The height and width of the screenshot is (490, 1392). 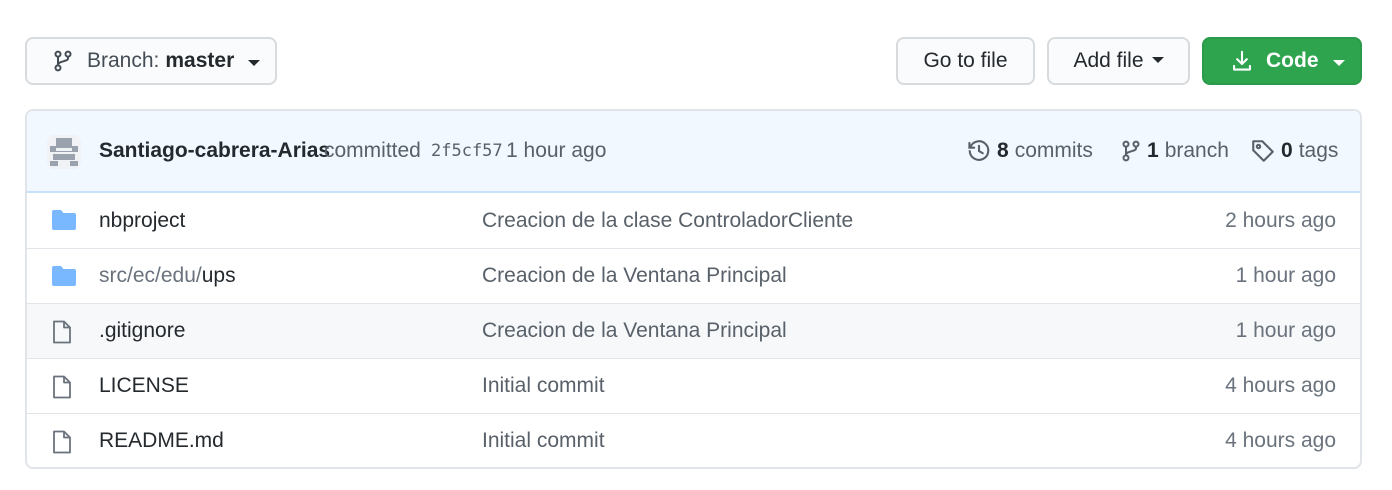 I want to click on branches-label: branch, so click(x=1196, y=150).